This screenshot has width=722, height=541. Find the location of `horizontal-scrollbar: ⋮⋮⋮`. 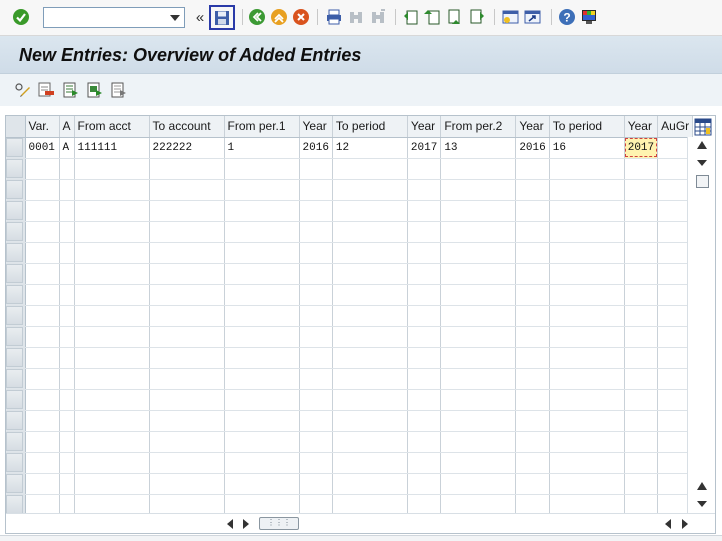

horizontal-scrollbar: ⋮⋮⋮ is located at coordinates (360, 523).